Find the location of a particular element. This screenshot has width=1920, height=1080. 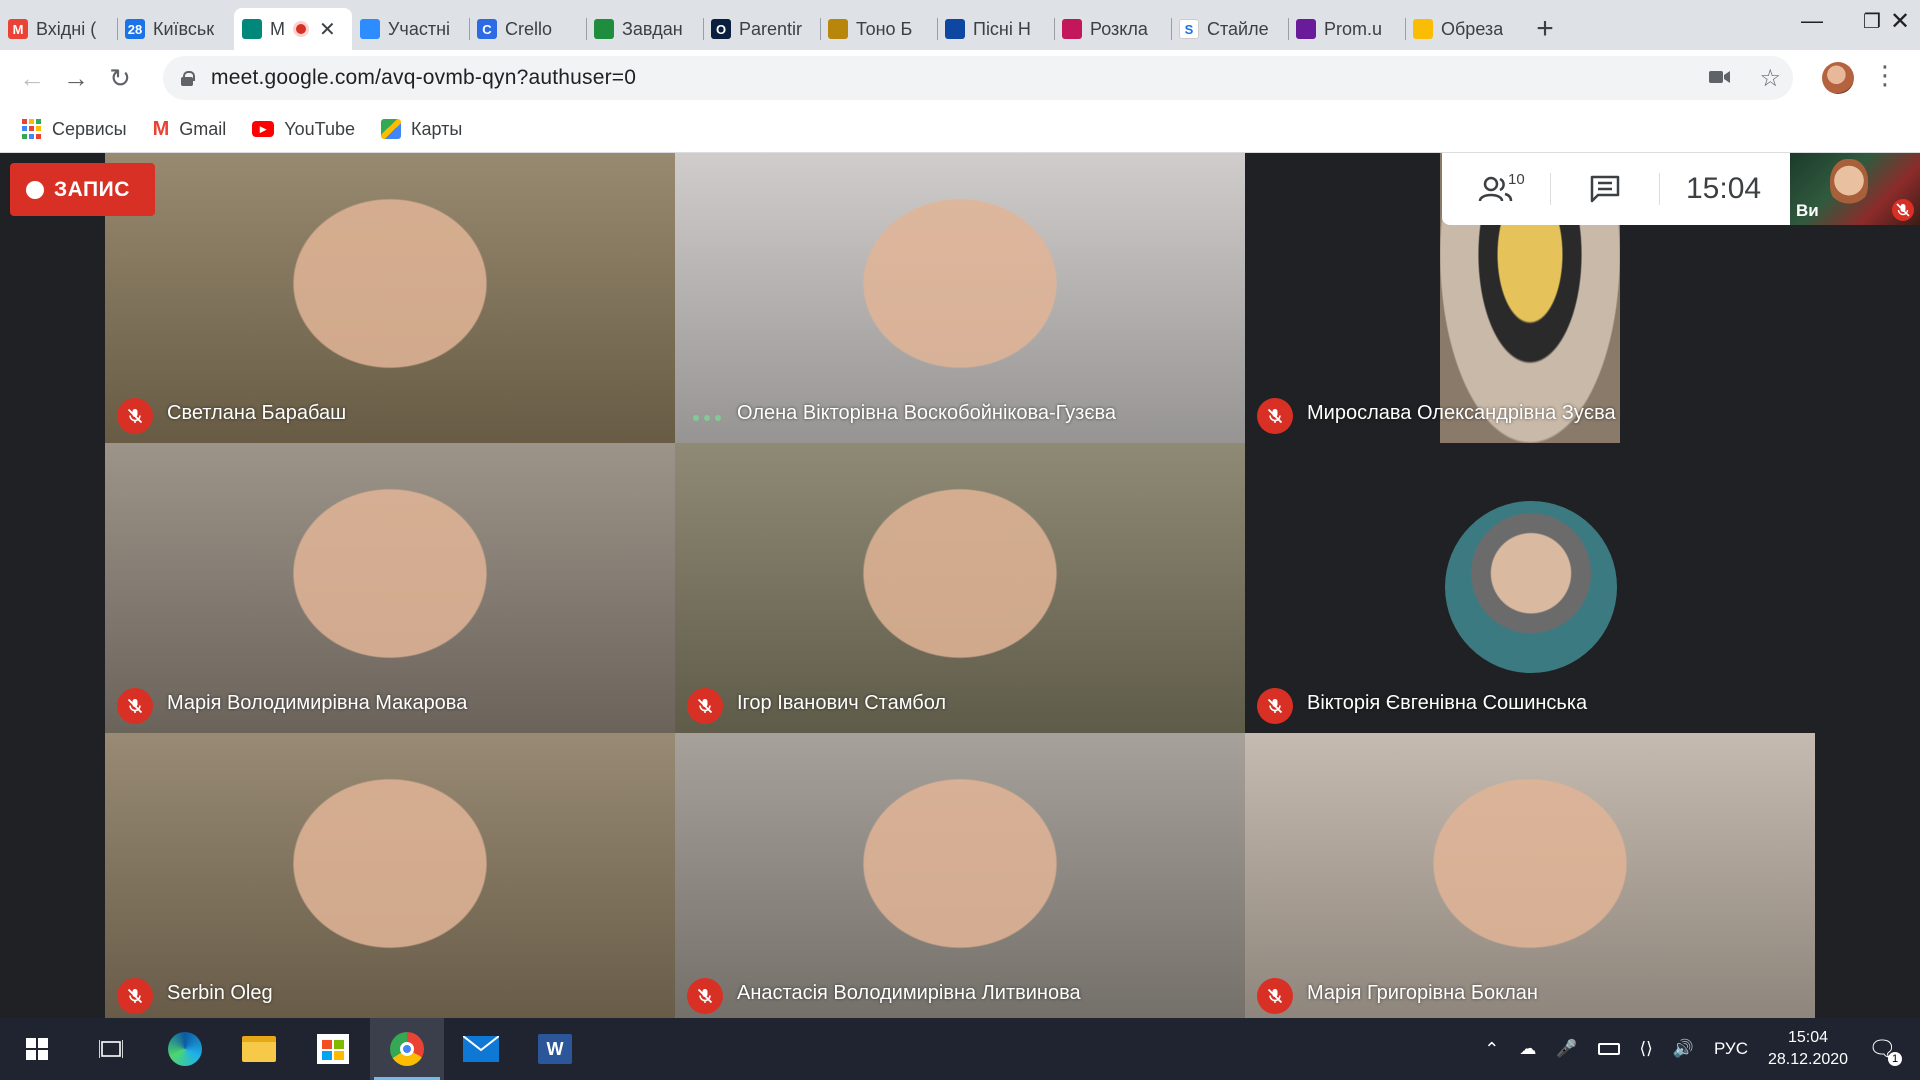

browser-tab: Prom.u is located at coordinates (1346, 29).